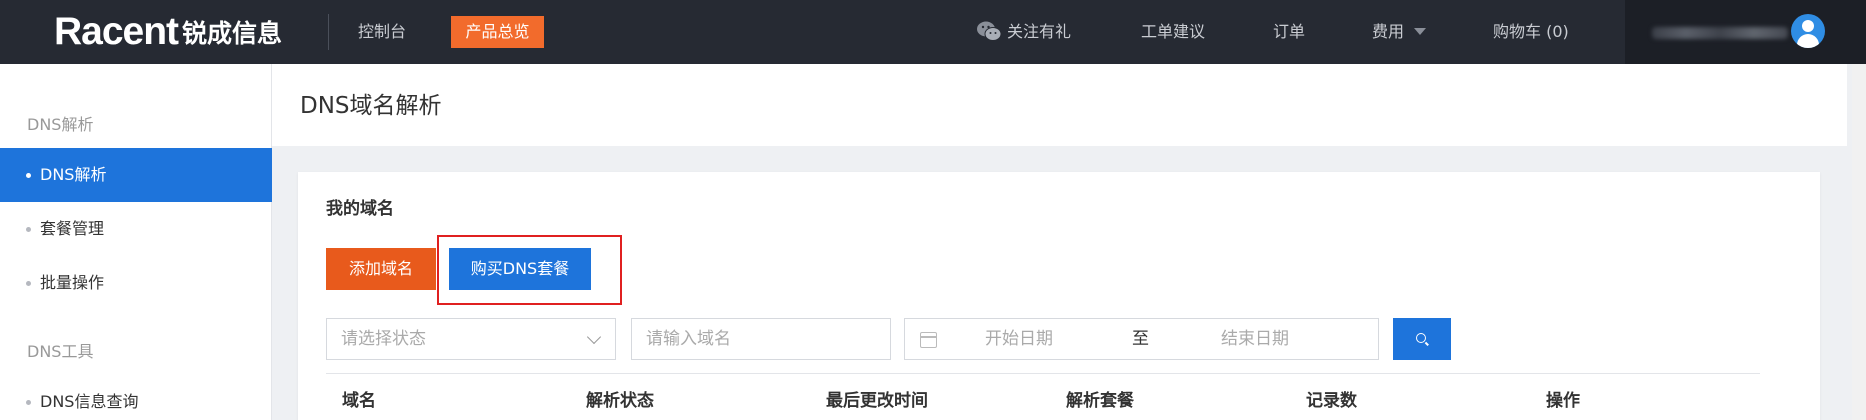  What do you see at coordinates (381, 269) in the screenshot?
I see `add-domain-button: 添加域名` at bounding box center [381, 269].